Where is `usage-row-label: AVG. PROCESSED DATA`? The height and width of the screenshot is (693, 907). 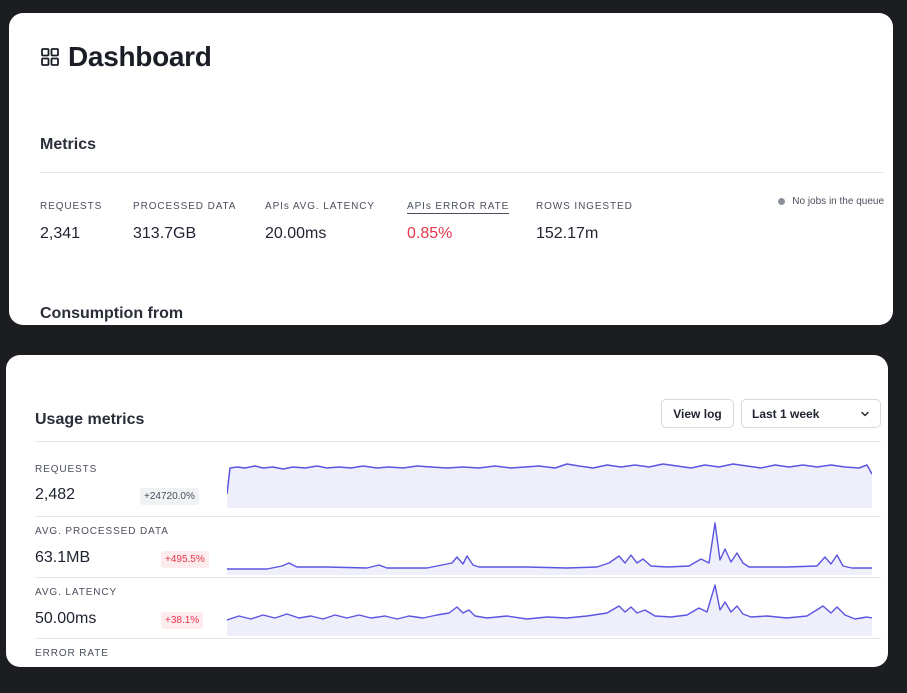
usage-row-label: AVG. PROCESSED DATA is located at coordinates (102, 531).